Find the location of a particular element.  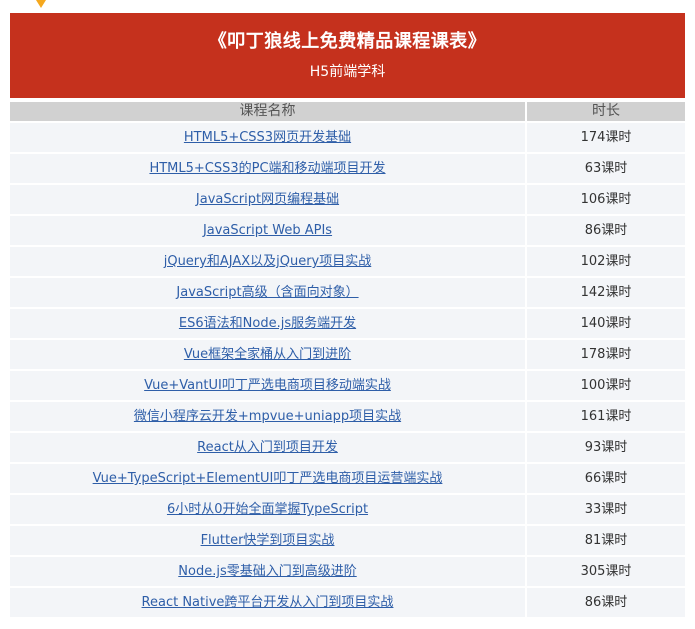

course-link: React从入门到项目开发 is located at coordinates (267, 447).